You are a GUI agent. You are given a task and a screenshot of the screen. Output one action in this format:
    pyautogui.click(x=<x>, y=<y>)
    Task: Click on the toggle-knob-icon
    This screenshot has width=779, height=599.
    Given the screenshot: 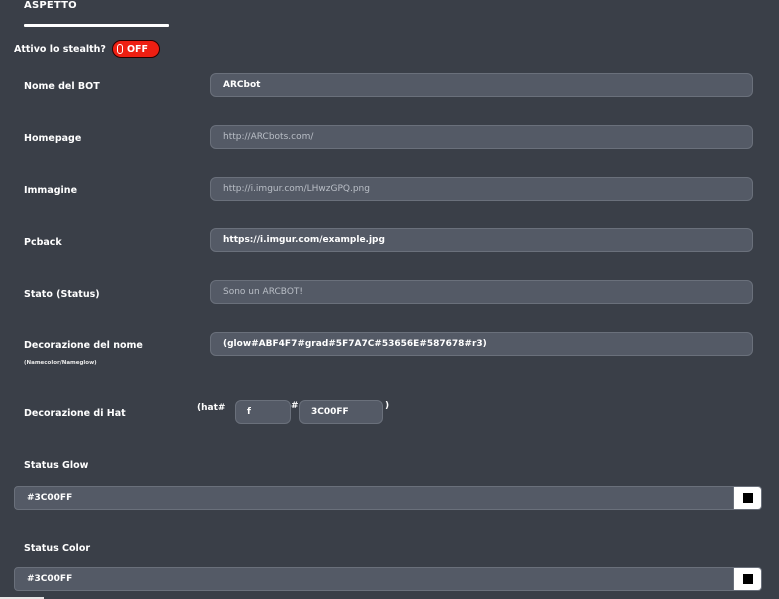 What is the action you would take?
    pyautogui.click(x=119, y=49)
    